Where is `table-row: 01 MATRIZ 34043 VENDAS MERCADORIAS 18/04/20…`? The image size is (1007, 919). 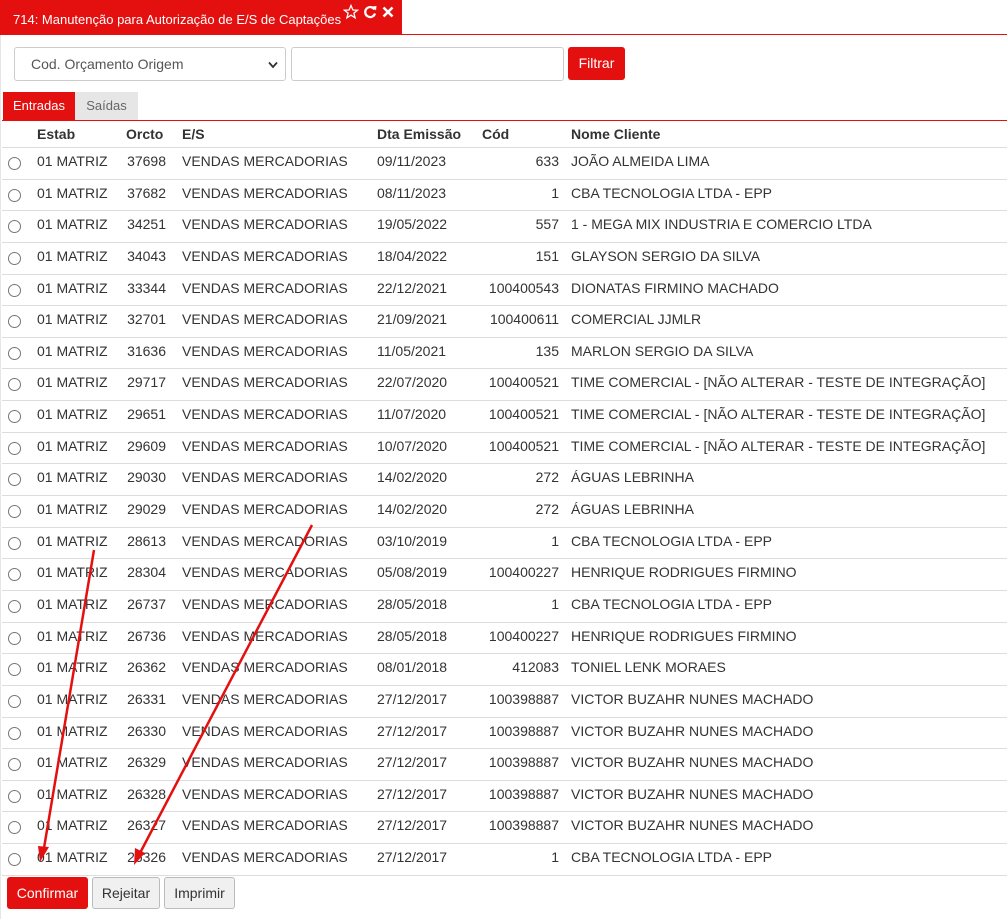 table-row: 01 MATRIZ 34043 VENDAS MERCADORIAS 18/04/20… is located at coordinates (504, 259).